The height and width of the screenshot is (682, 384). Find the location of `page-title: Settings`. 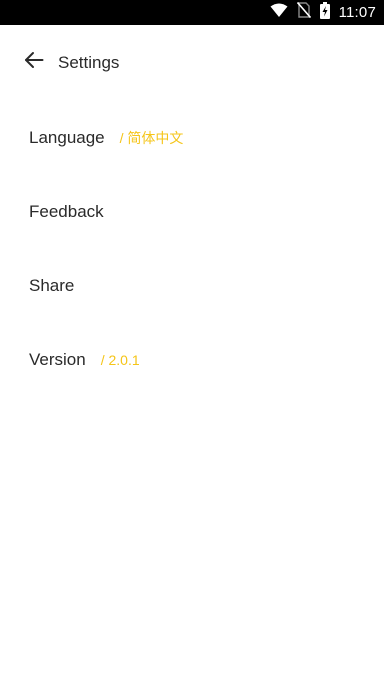

page-title: Settings is located at coordinates (89, 62).